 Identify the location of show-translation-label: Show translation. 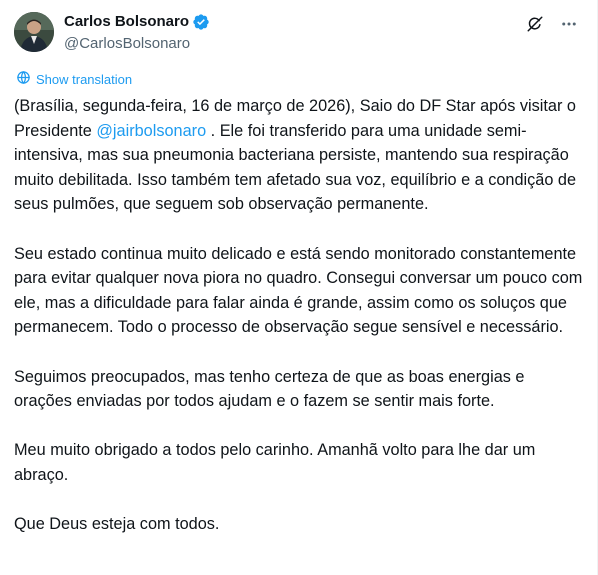
(84, 79).